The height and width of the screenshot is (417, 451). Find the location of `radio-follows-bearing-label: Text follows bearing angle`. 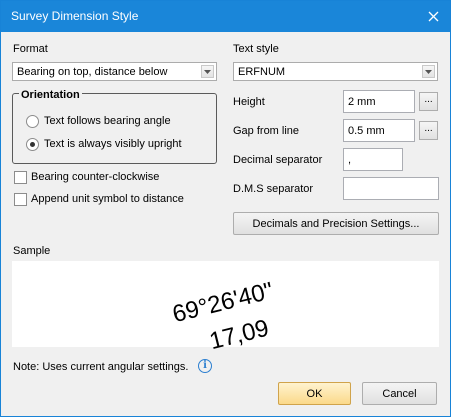

radio-follows-bearing-label: Text follows bearing angle is located at coordinates (107, 121).